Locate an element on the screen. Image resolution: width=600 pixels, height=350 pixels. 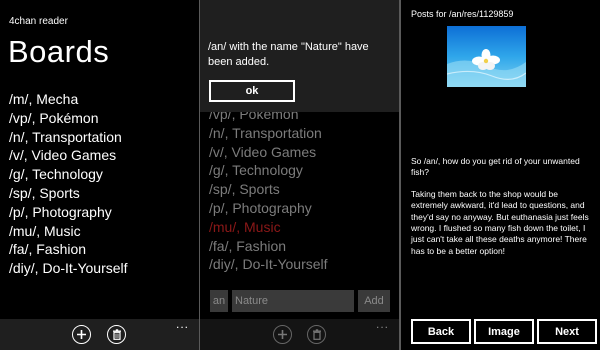
flower-water-image is located at coordinates (486, 56).